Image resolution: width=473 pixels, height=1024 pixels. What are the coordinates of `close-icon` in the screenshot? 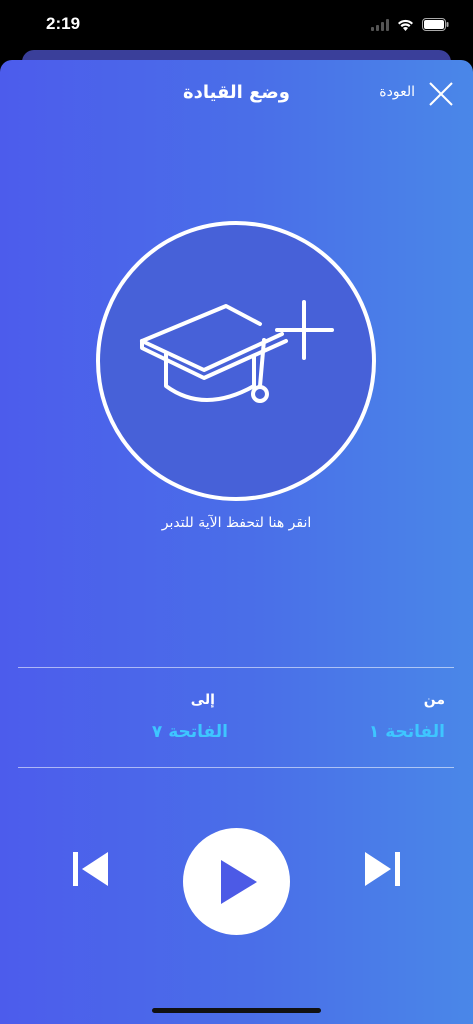 It's located at (441, 94).